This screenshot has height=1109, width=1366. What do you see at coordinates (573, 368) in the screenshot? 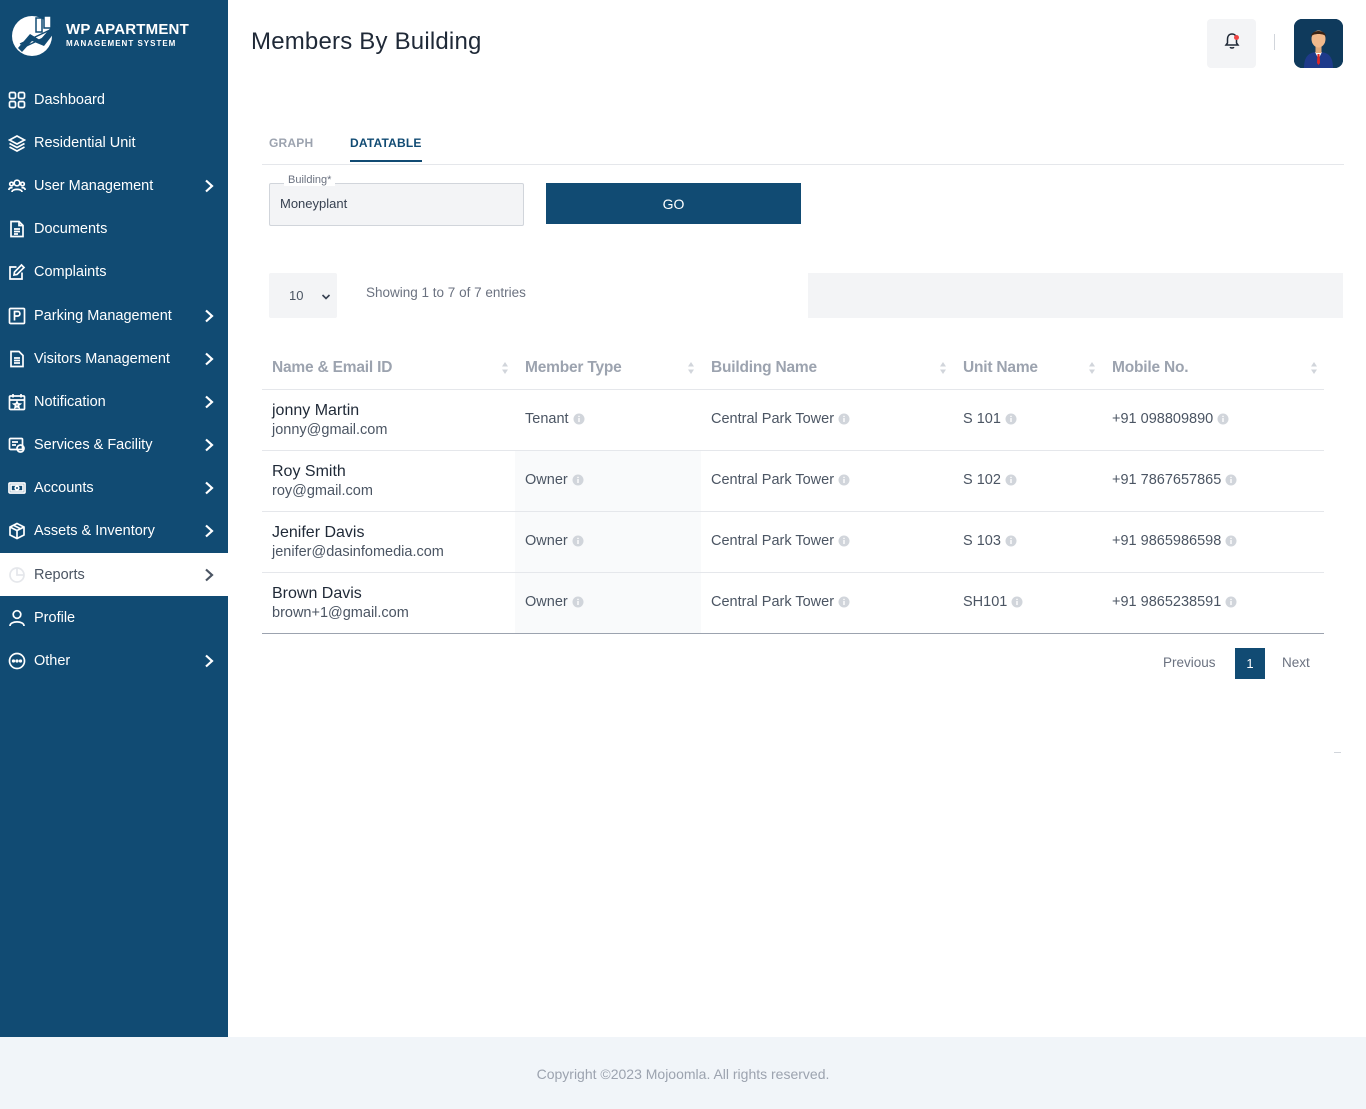
I see `column-header-member-type: Member Type` at bounding box center [573, 368].